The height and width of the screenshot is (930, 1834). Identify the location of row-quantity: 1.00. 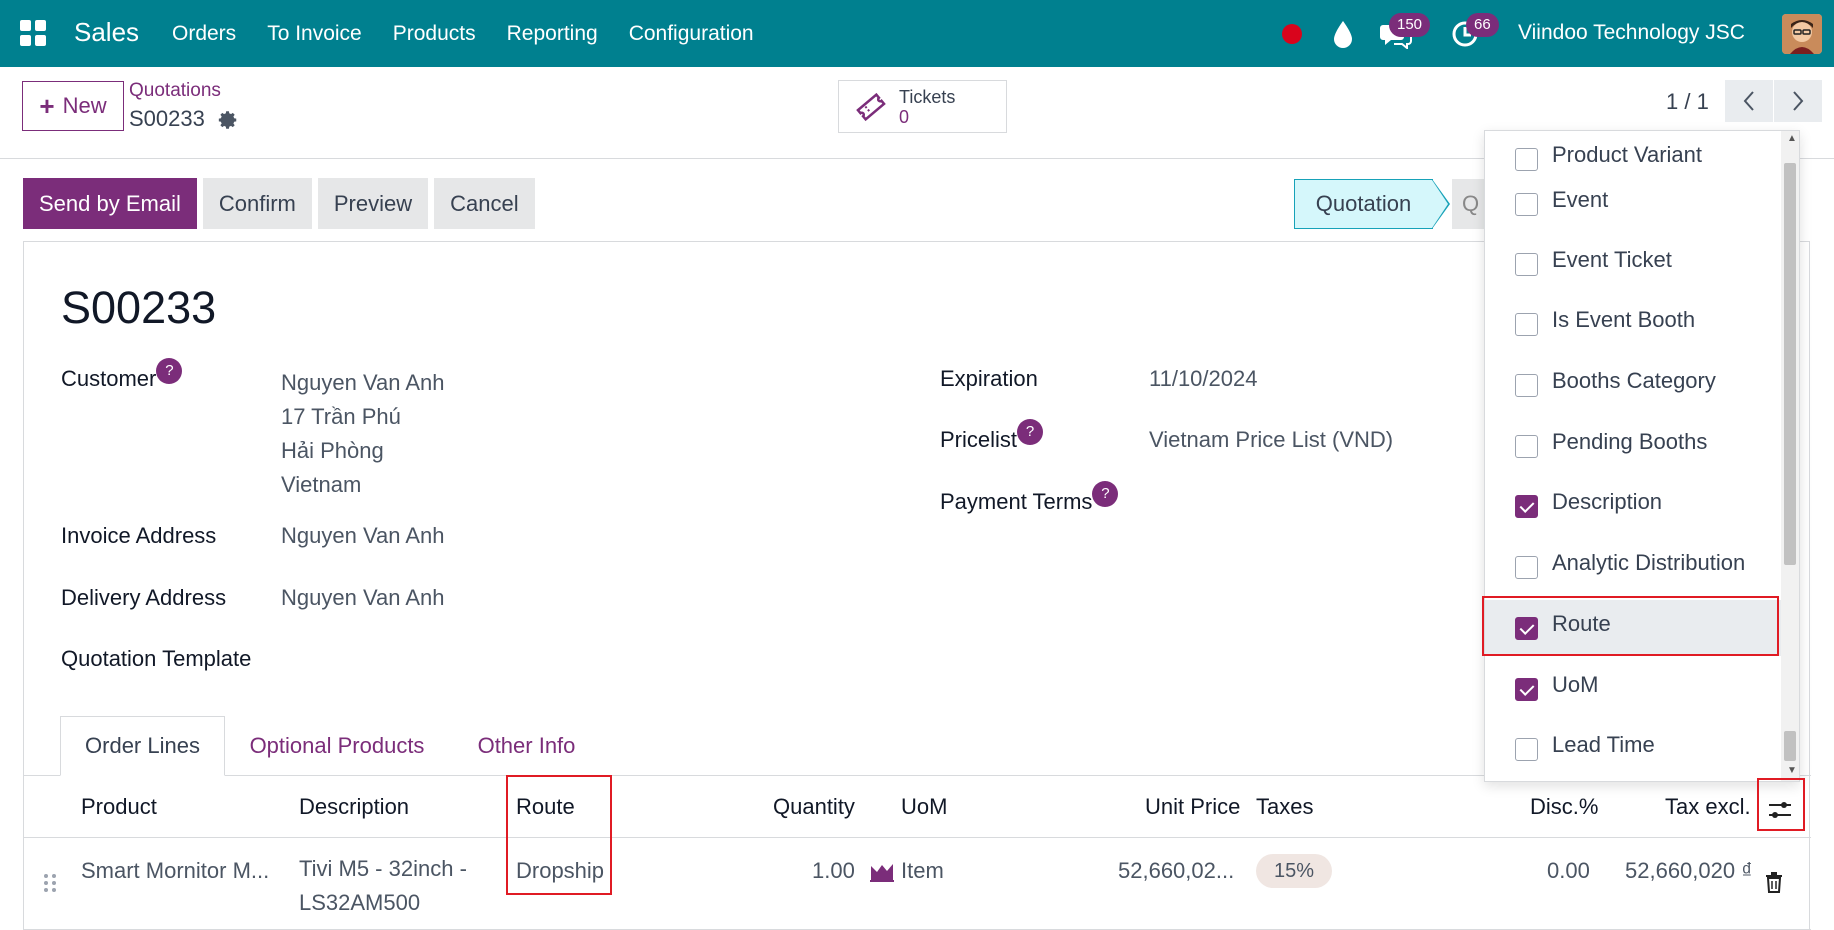
(833, 871).